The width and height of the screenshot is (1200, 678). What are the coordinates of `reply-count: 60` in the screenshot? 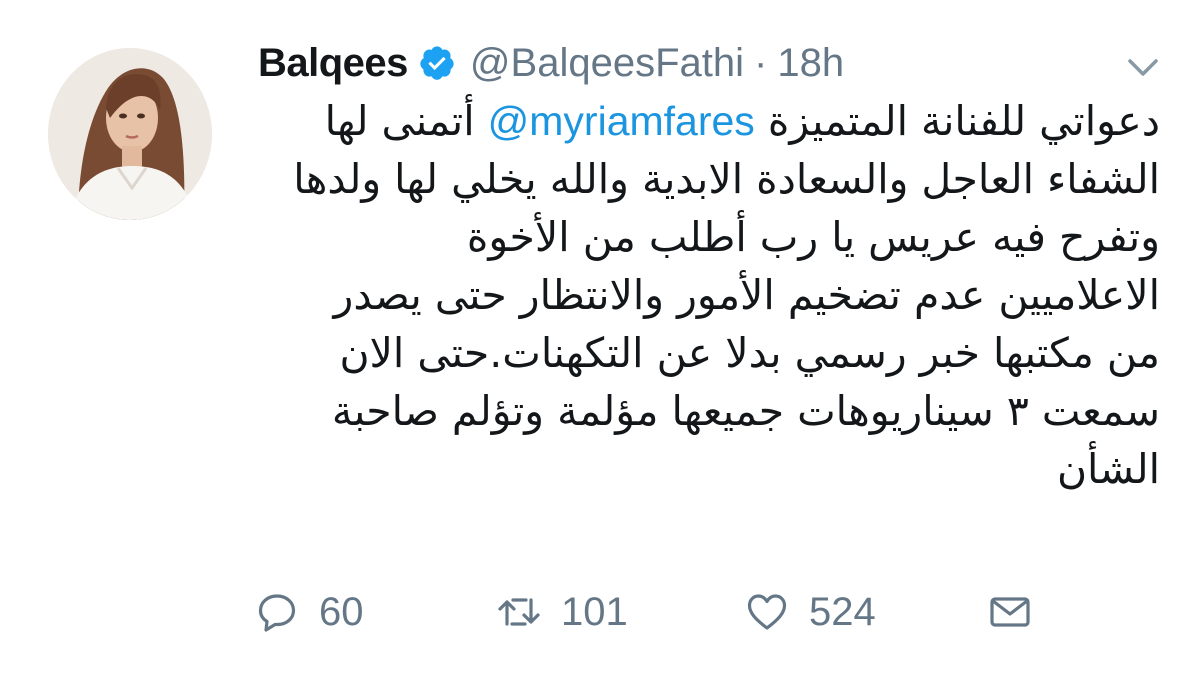 It's located at (341, 611).